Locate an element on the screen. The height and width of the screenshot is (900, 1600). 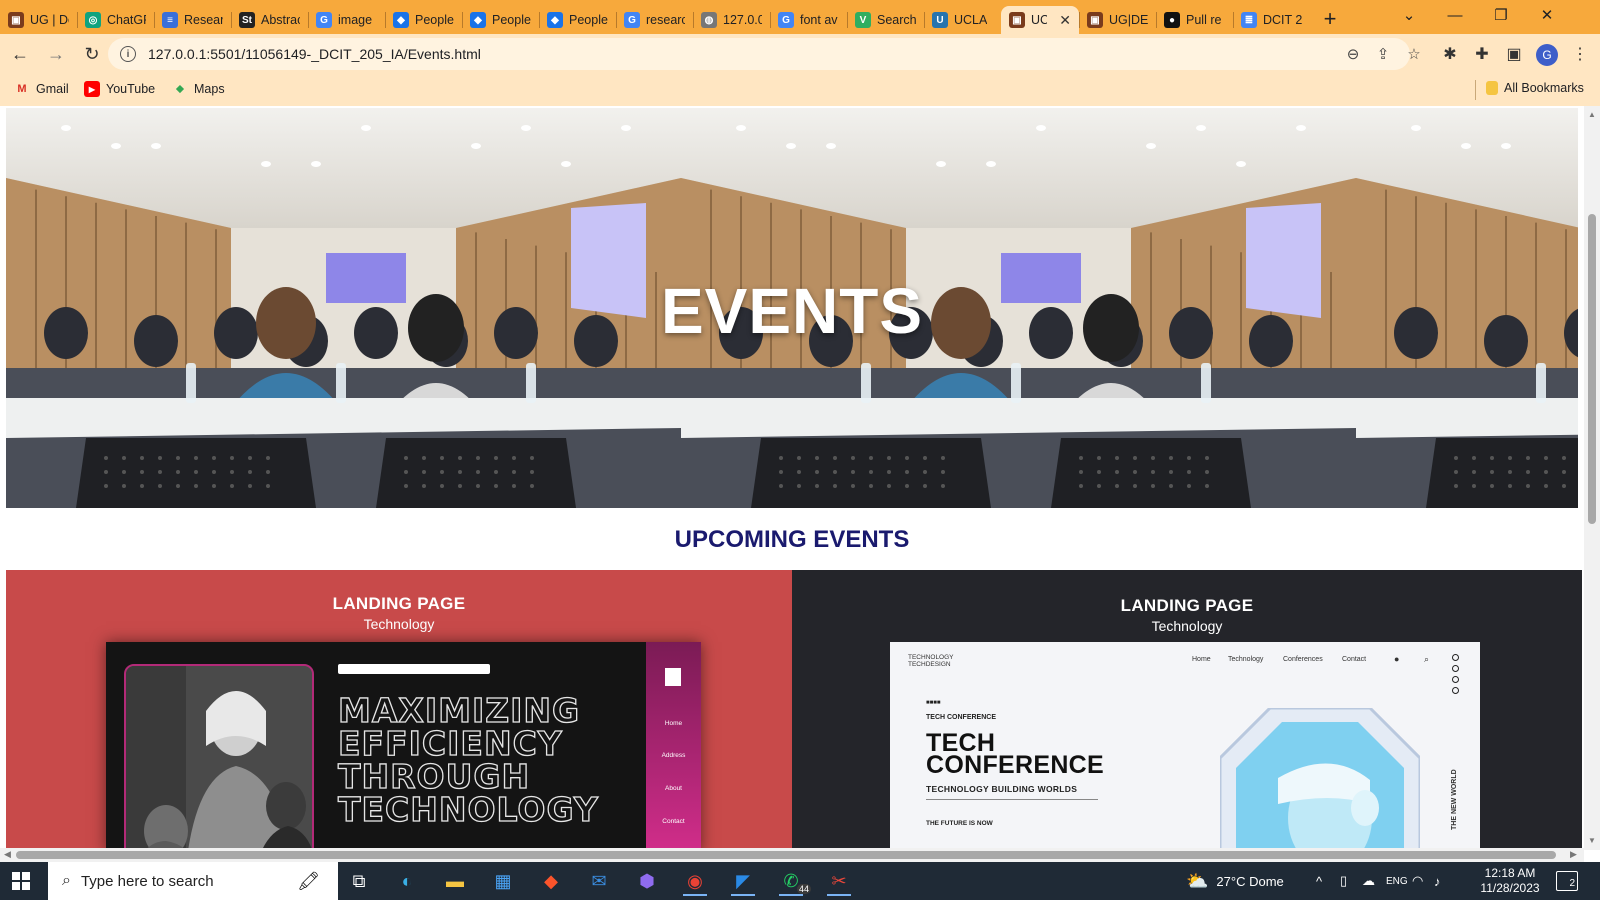
profile-avatar: G is located at coordinates (1547, 55).